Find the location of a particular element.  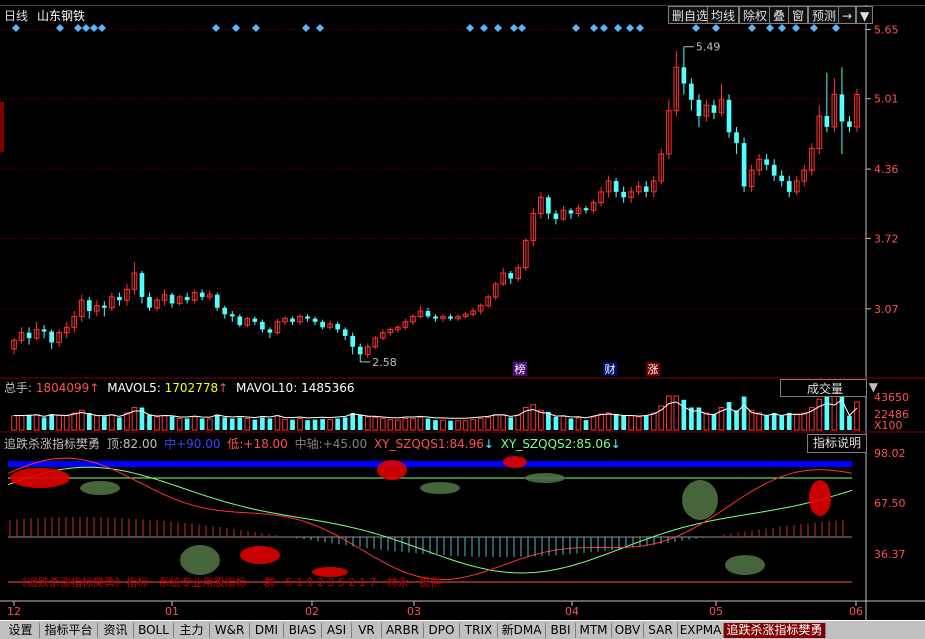

indicator-fill-red is located at coordinates (260, 555).